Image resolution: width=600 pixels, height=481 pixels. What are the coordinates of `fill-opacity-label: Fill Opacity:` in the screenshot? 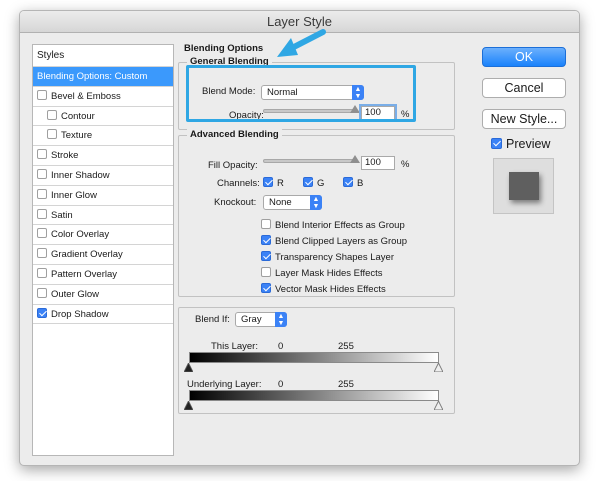 It's located at (233, 165).